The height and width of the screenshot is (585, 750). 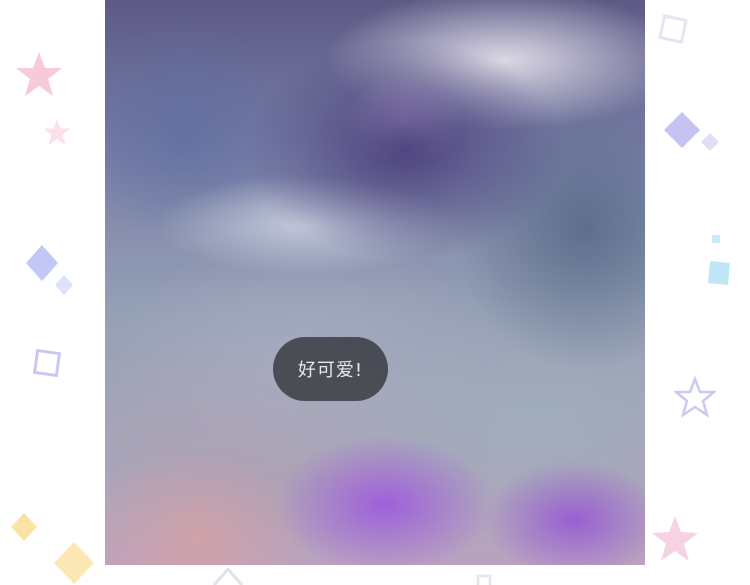 I want to click on small-blue-diamond-icon, so click(x=64, y=285).